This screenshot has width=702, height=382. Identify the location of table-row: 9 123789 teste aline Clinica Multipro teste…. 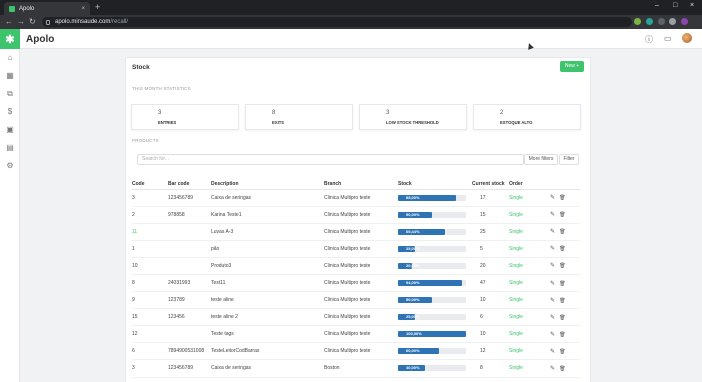
(356, 300).